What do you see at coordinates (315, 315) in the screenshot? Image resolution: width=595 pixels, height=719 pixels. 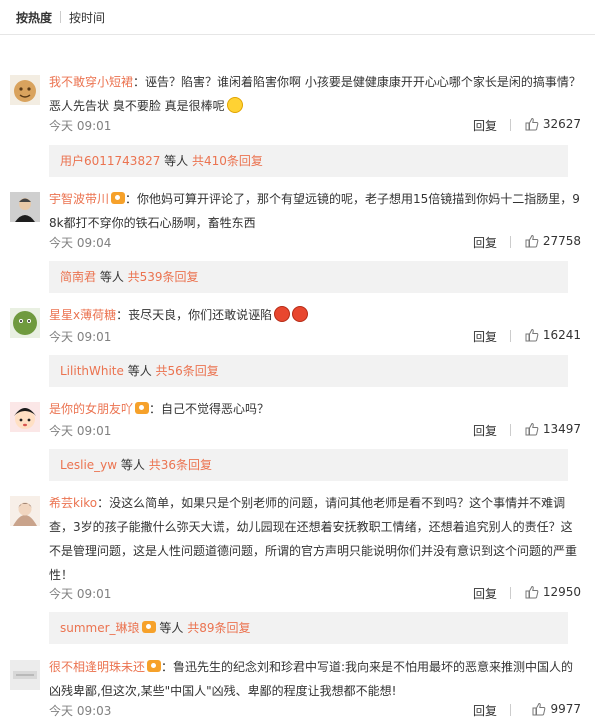 I see `comment-body: 星星x薄荷糖：丧尽天良，你们还敢说诬陷` at bounding box center [315, 315].